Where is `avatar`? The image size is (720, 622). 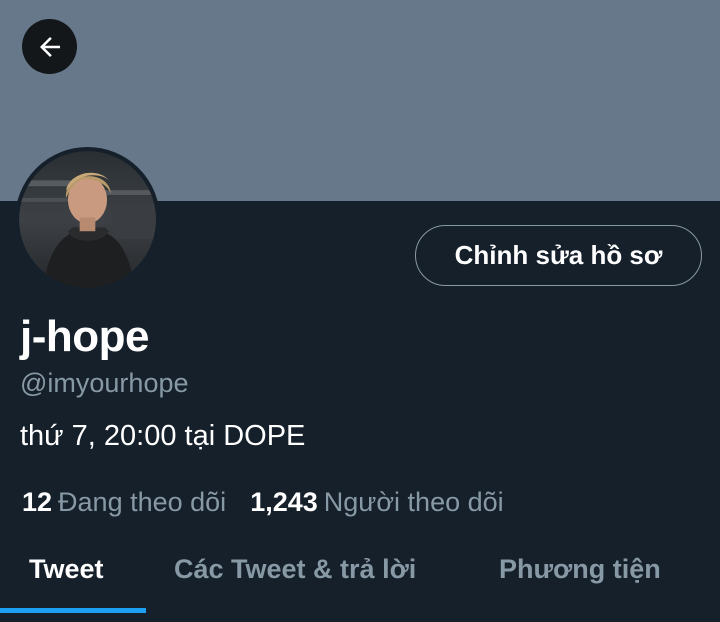
avatar is located at coordinates (87, 219).